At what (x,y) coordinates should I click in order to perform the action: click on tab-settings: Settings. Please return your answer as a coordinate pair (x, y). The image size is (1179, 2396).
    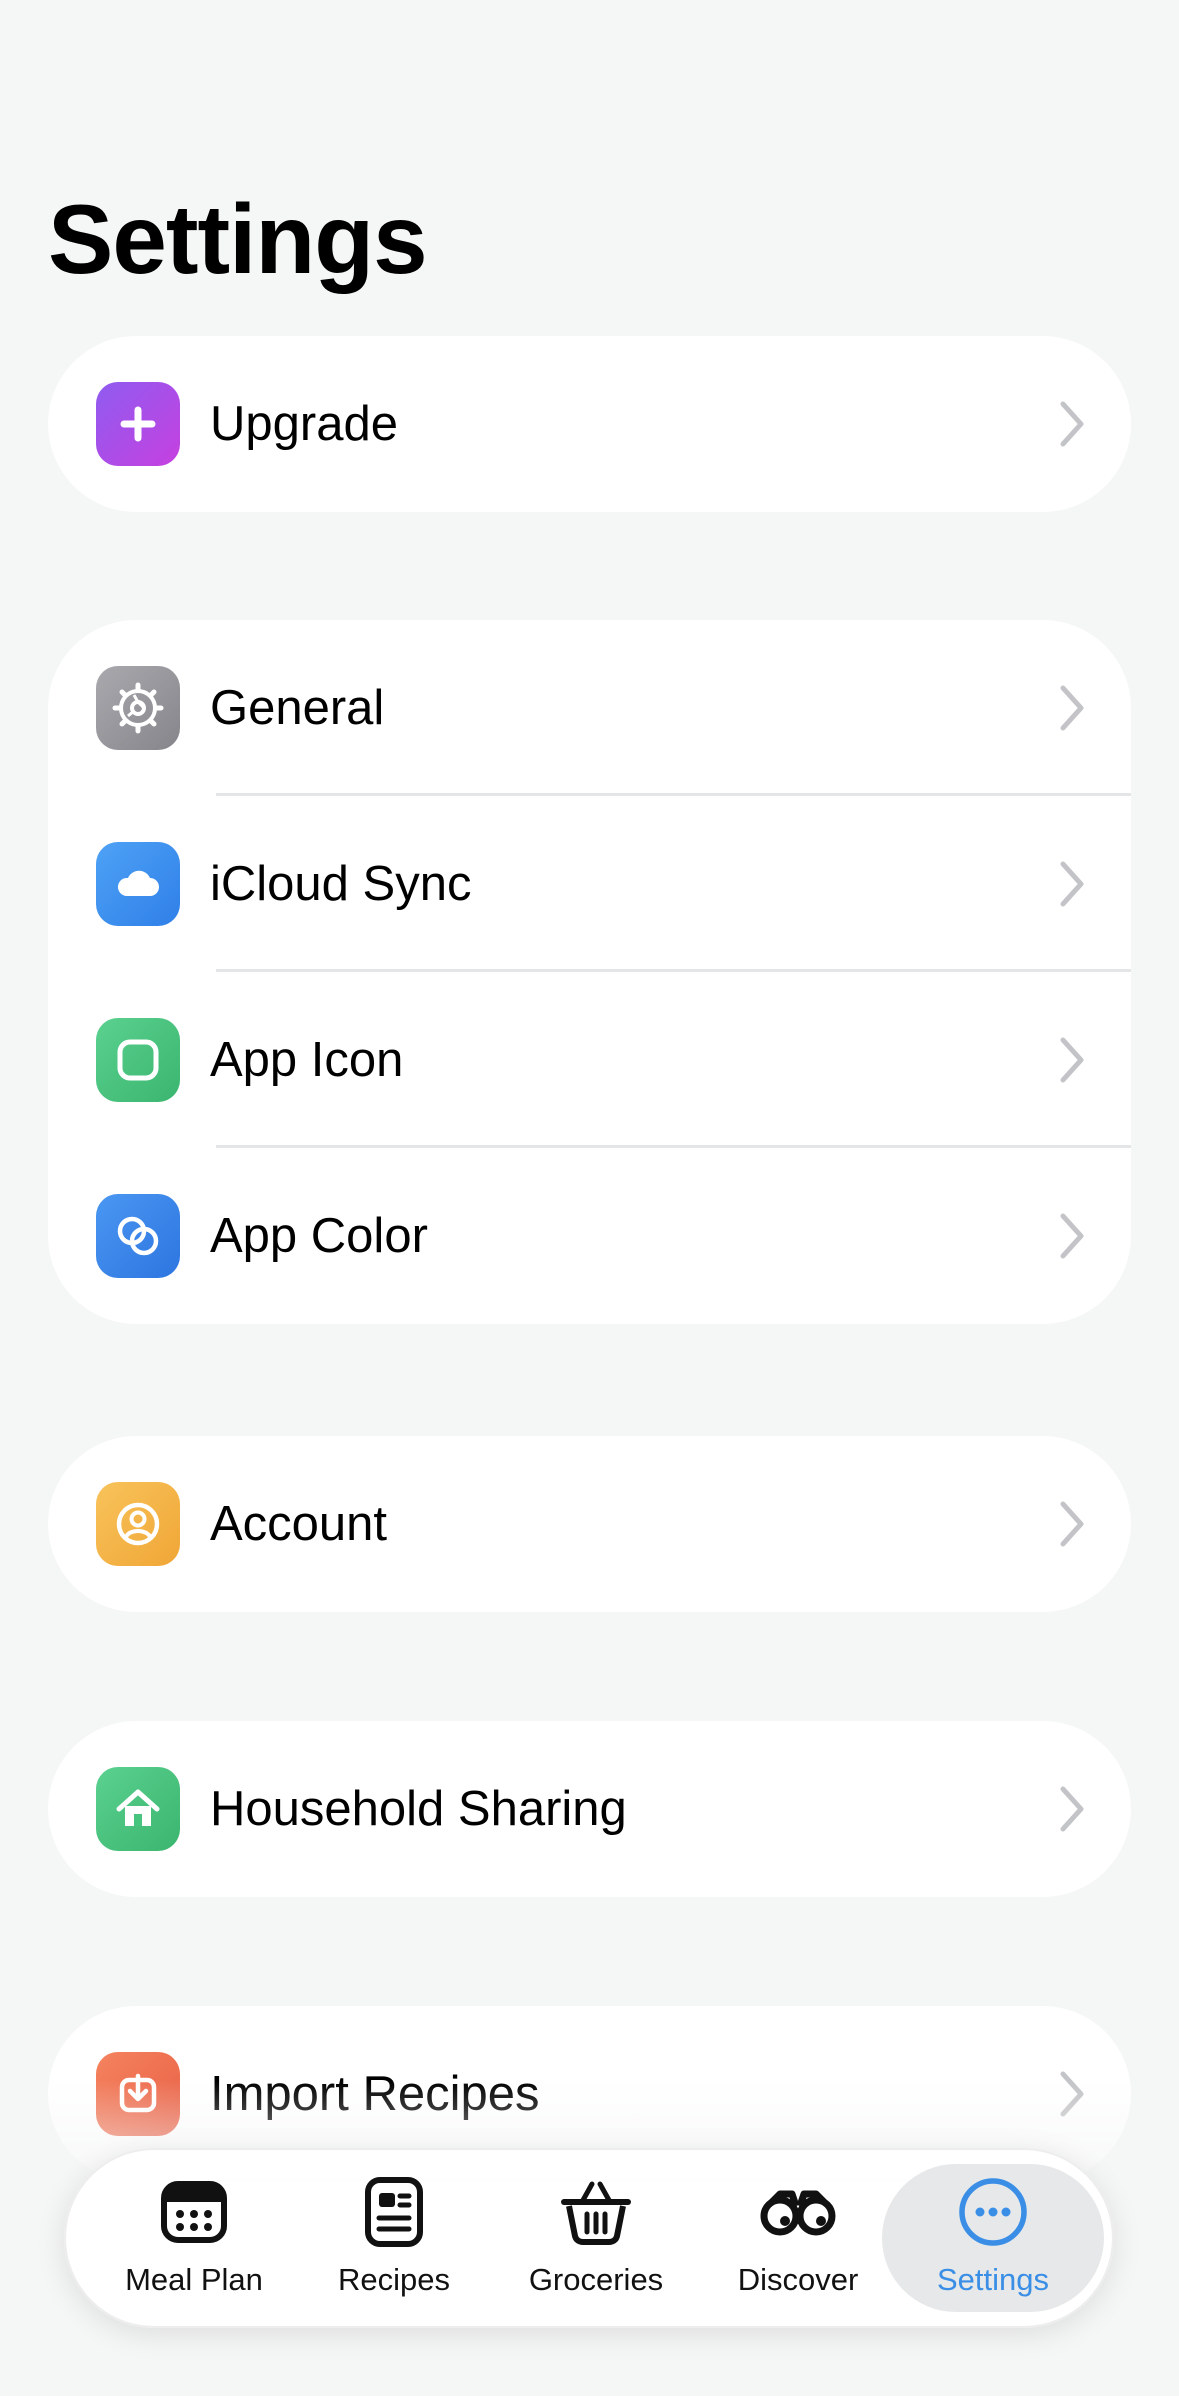
    Looking at the image, I should click on (993, 2238).